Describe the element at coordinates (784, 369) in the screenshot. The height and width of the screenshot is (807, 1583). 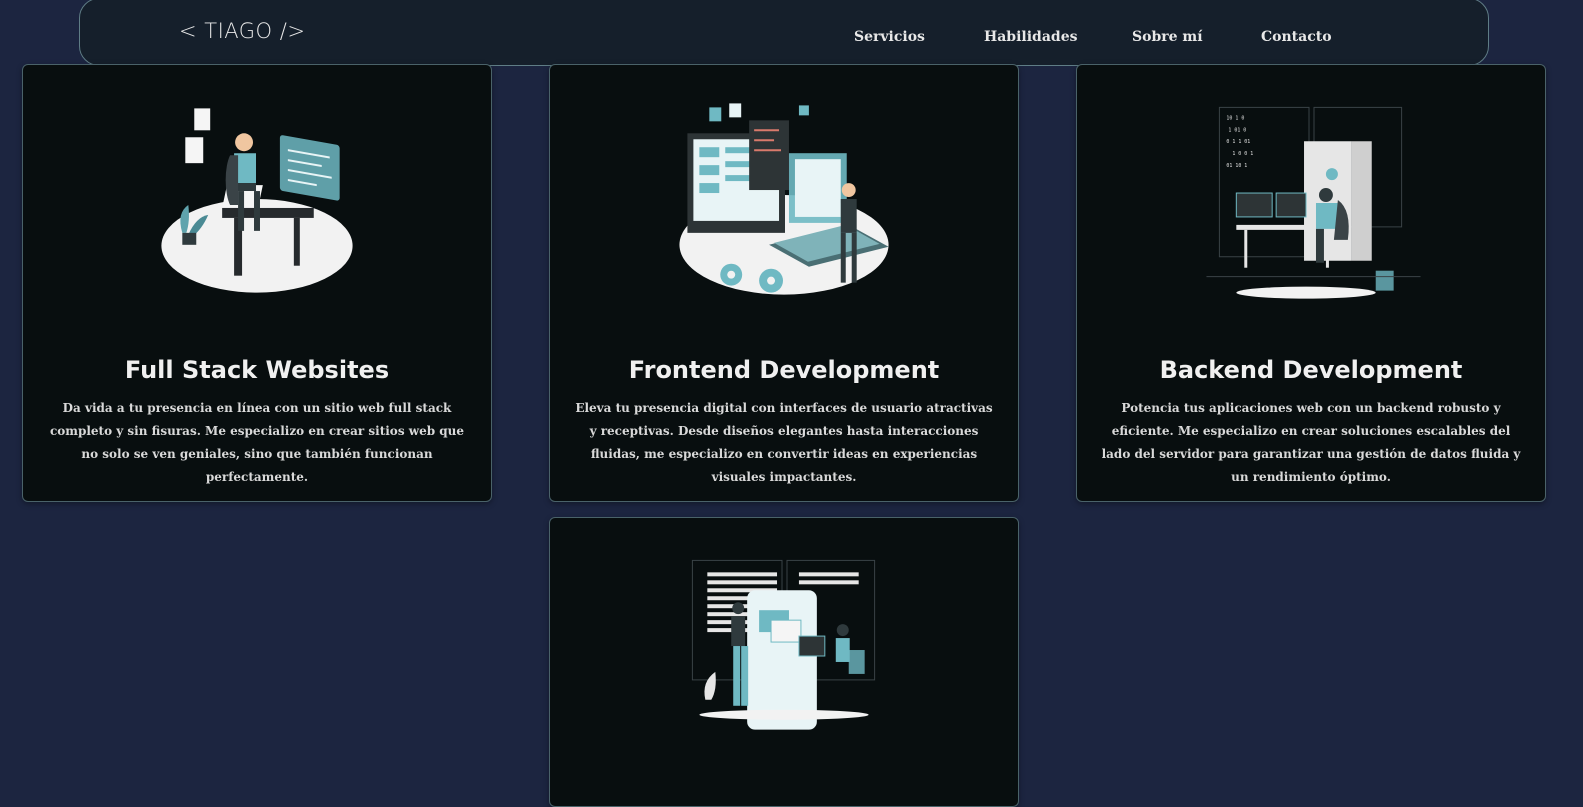
I see `card-title: Frontend Development` at that location.